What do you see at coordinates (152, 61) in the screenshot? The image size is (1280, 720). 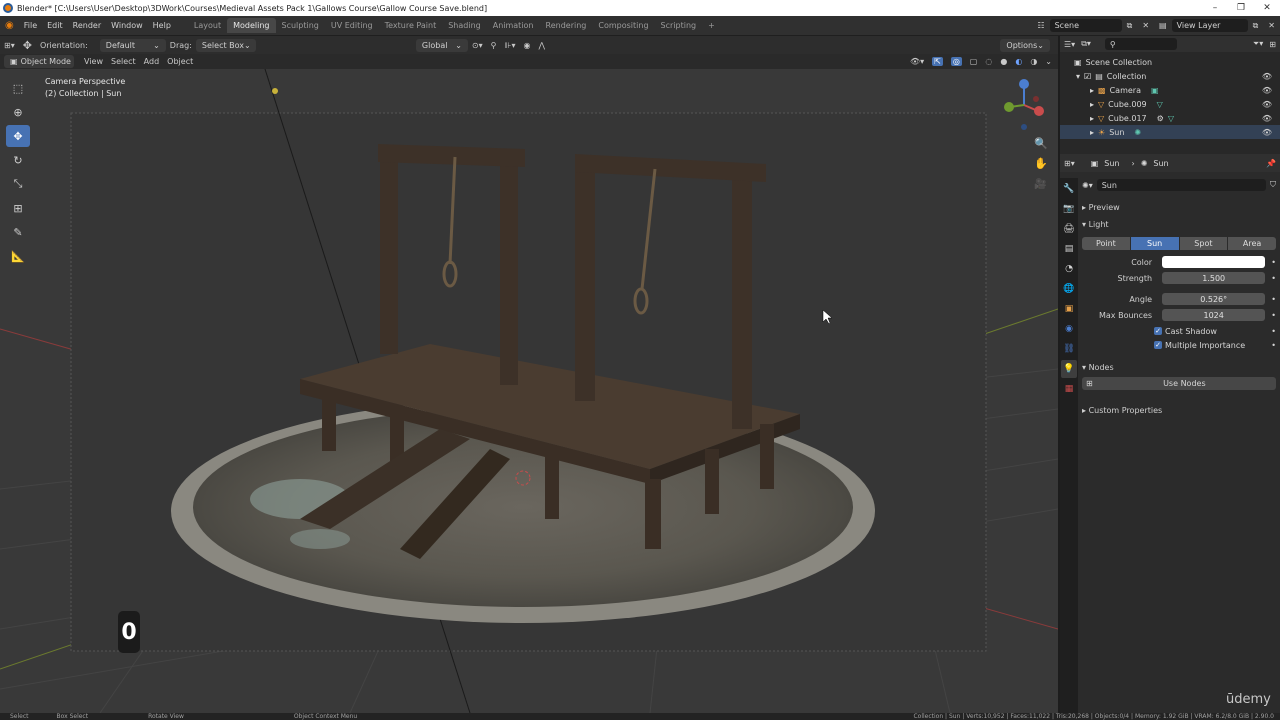 I see `menu-add: Add` at bounding box center [152, 61].